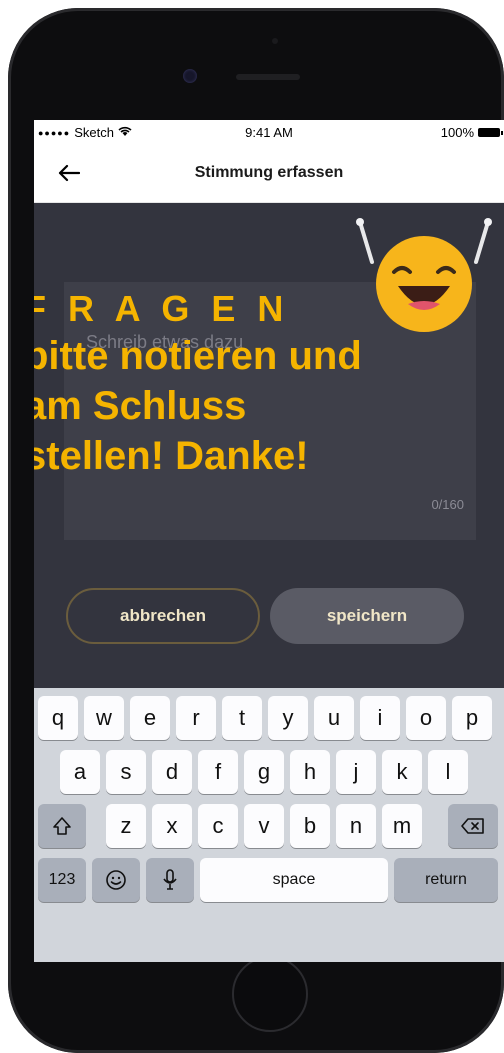 This screenshot has height=1053, width=504. What do you see at coordinates (447, 504) in the screenshot?
I see `character-counter: 0/160` at bounding box center [447, 504].